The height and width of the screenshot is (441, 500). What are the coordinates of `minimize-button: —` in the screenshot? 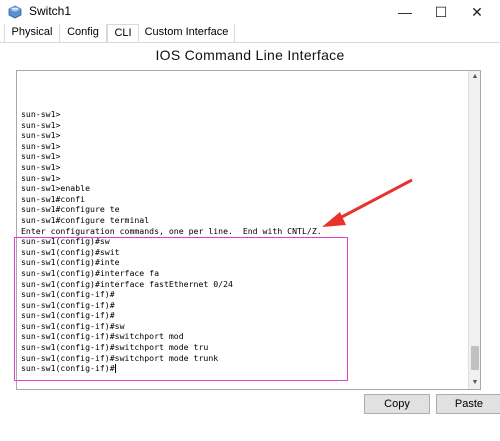 It's located at (405, 12).